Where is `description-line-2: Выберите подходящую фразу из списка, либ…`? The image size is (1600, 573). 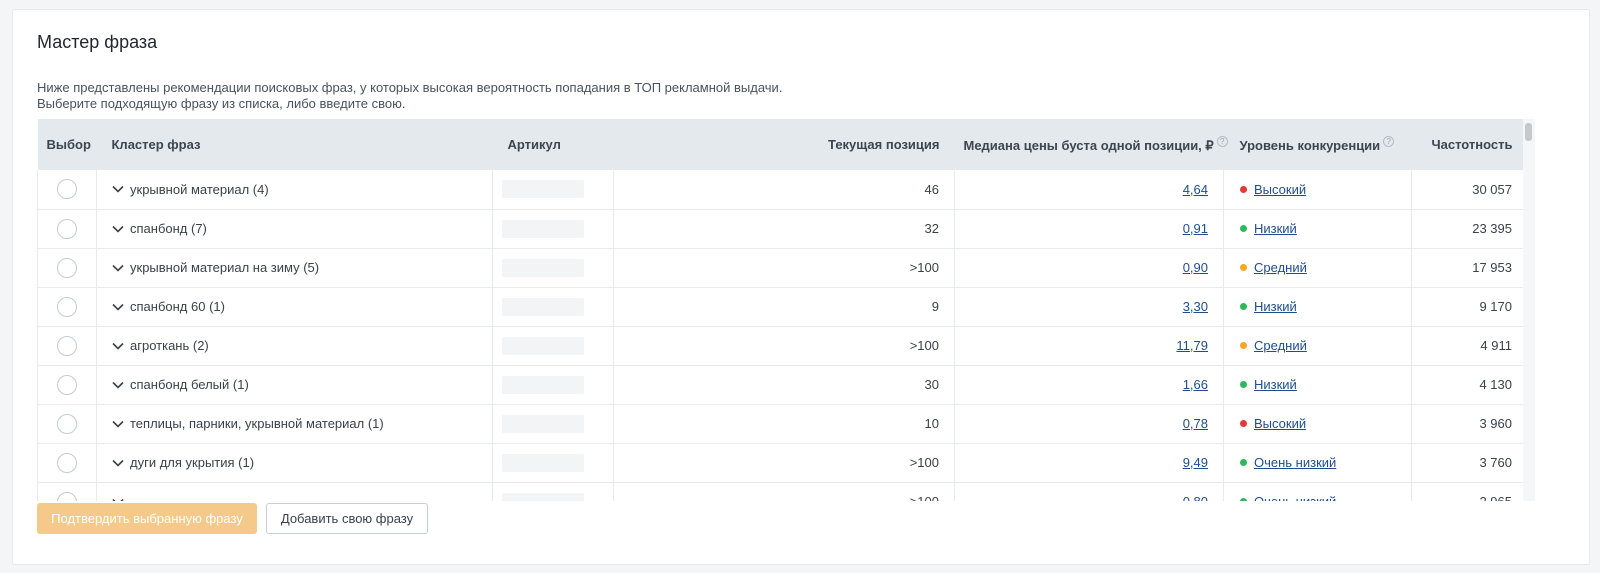 description-line-2: Выберите подходящую фразу из списка, либ… is located at coordinates (221, 103).